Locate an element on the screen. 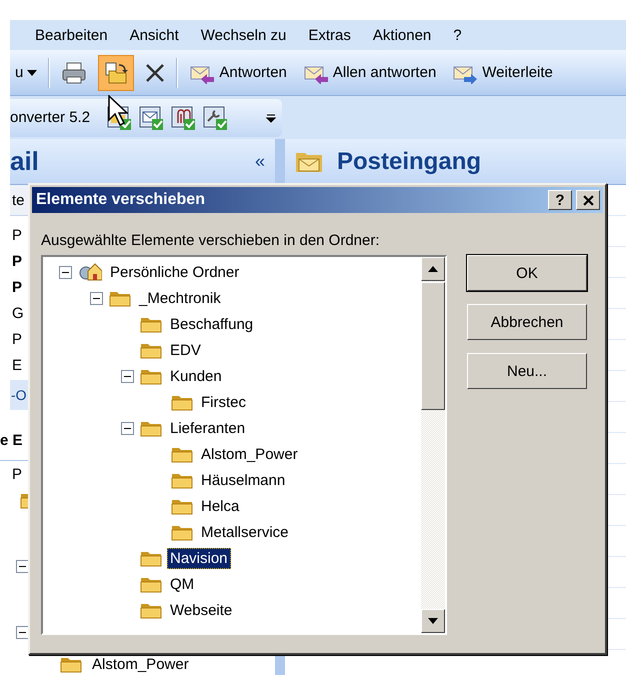 The image size is (626, 675). paperclip-check-icon is located at coordinates (183, 117).